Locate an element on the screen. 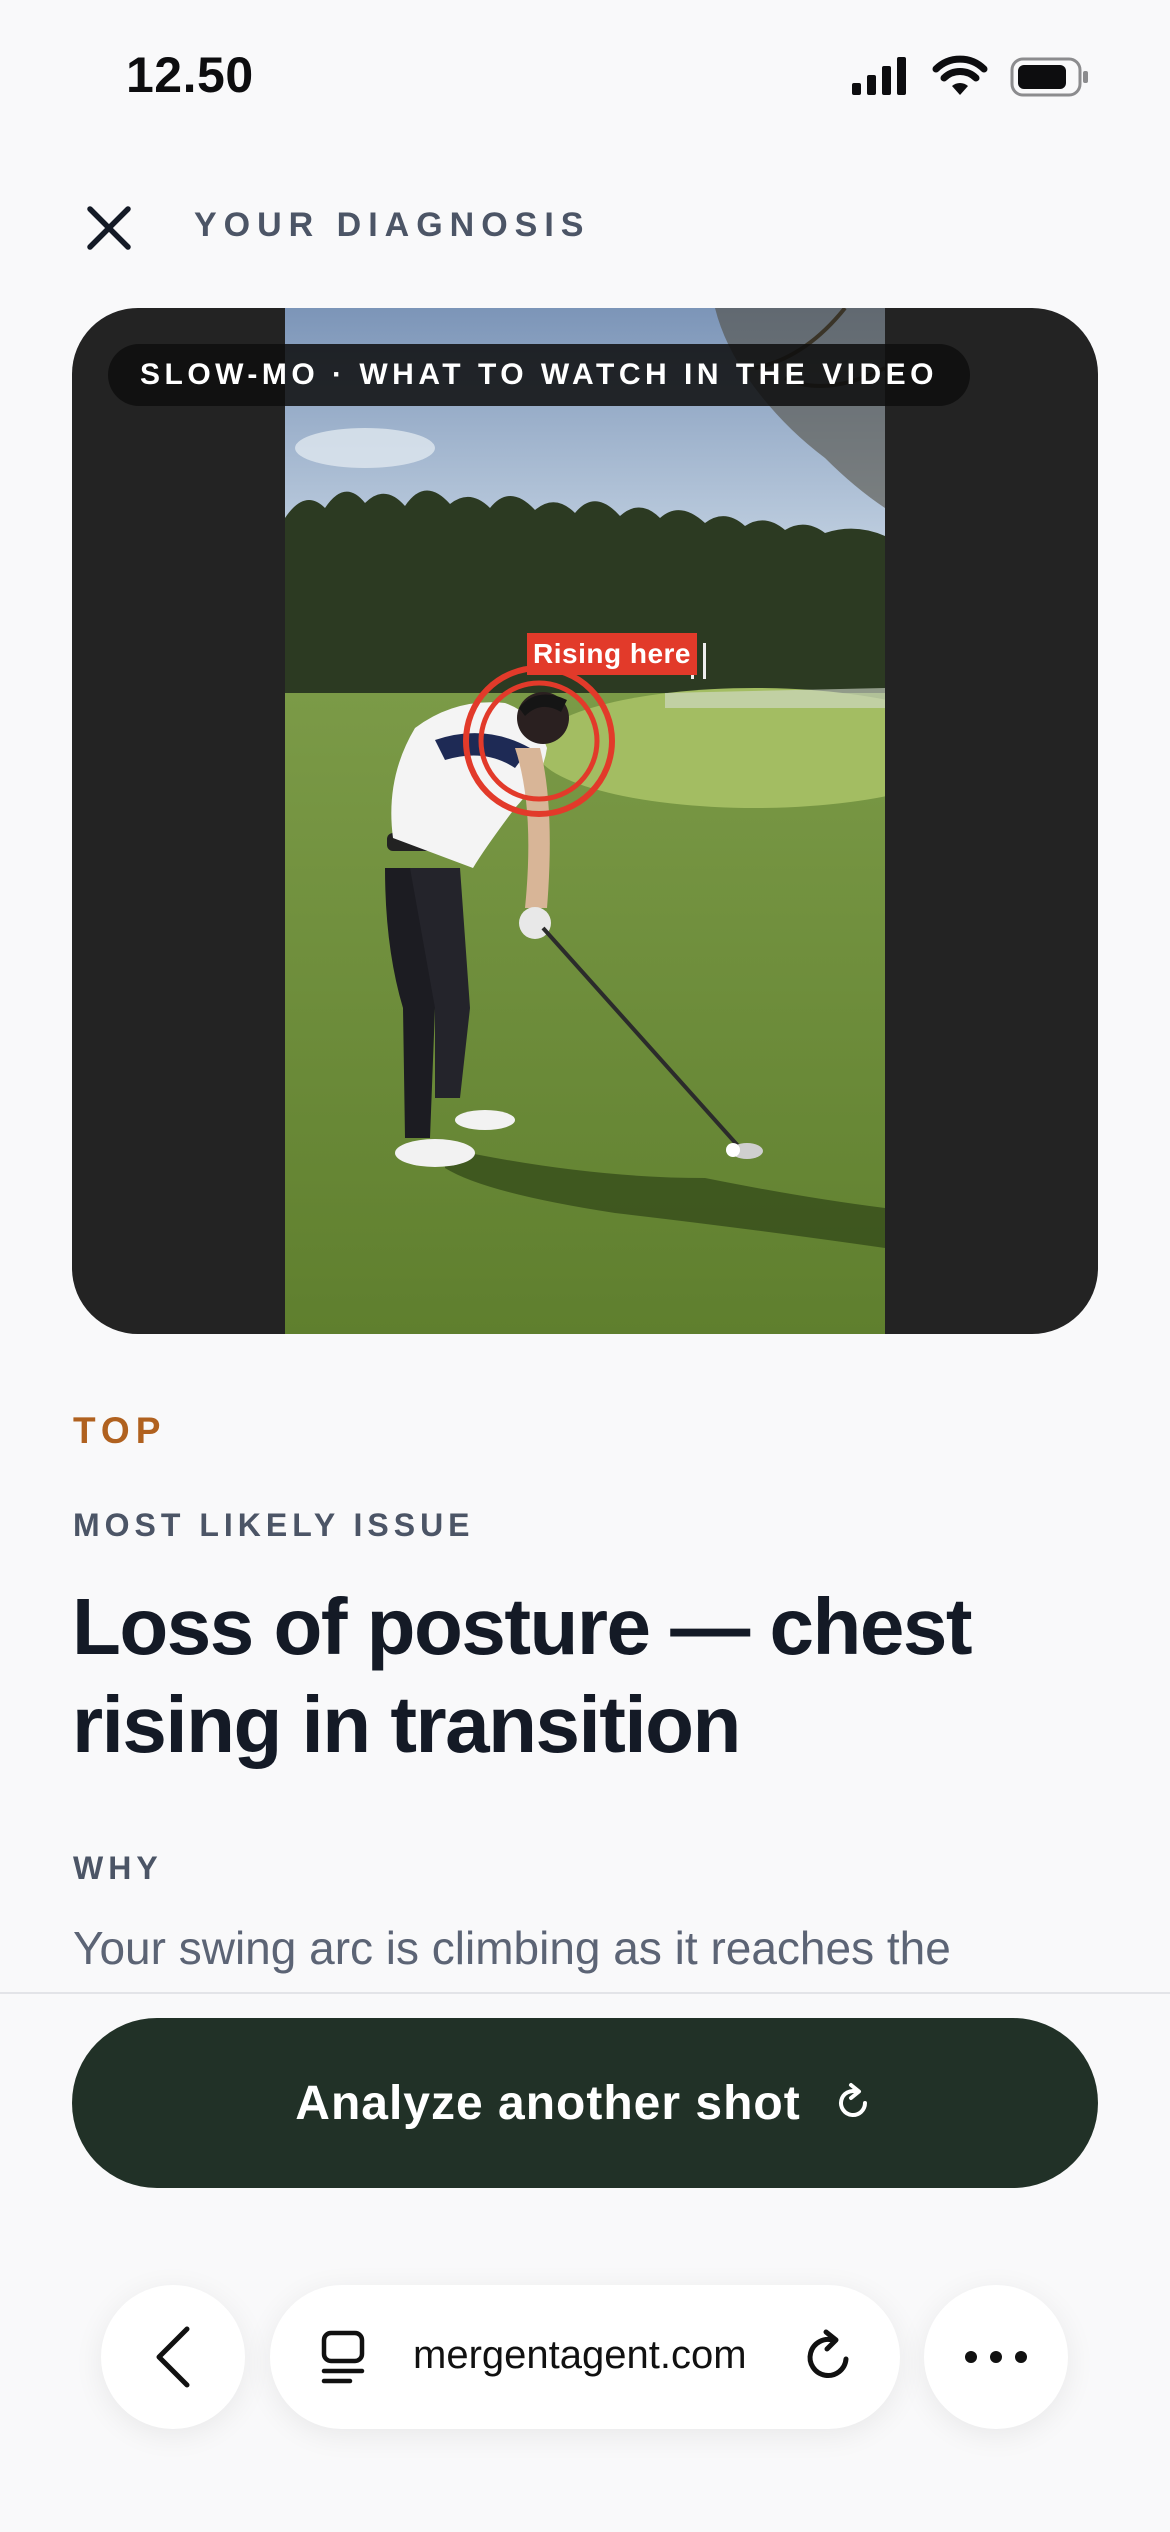 The image size is (1170, 2532). severity-label: TOP is located at coordinates (120, 1430).